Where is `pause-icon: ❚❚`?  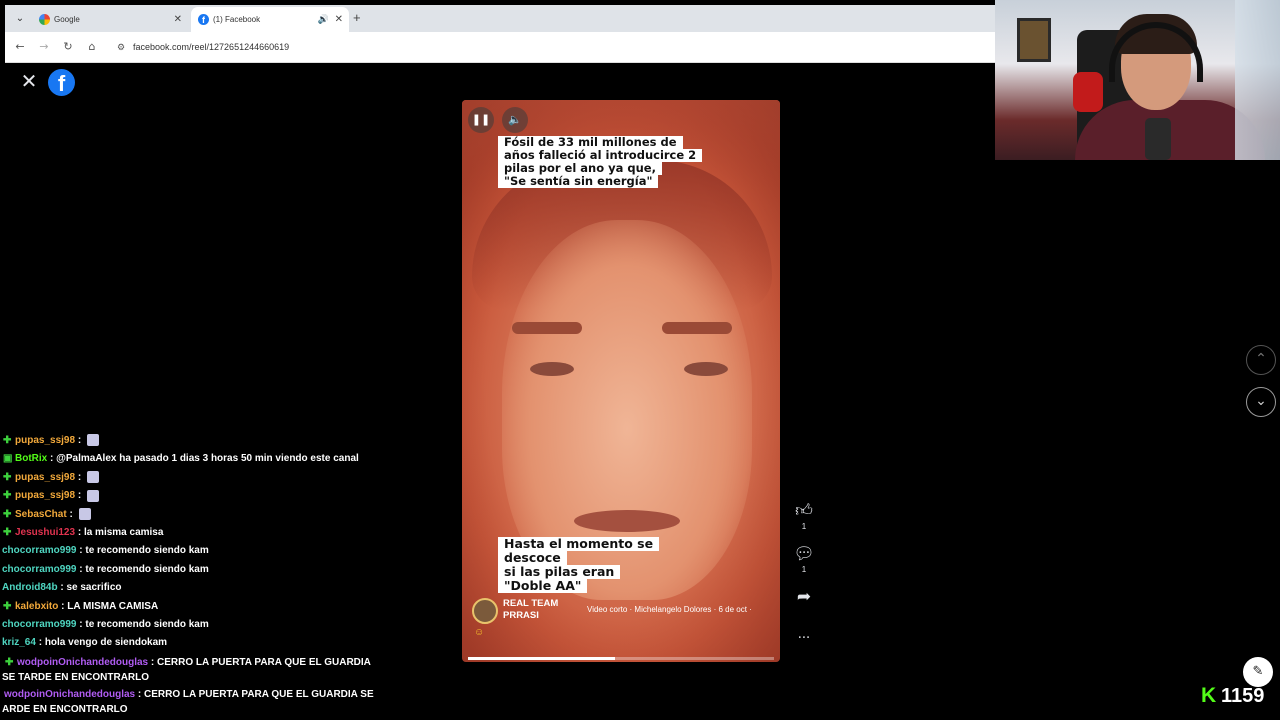
pause-icon: ❚❚ is located at coordinates (481, 120).